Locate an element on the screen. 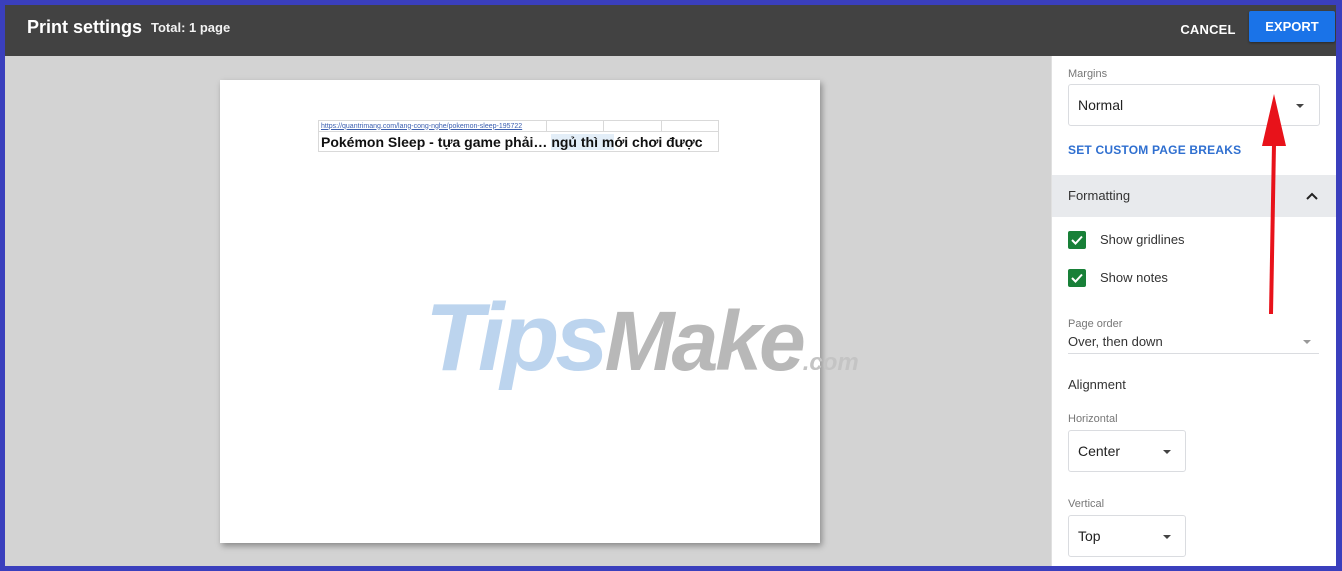 The image size is (1342, 571). page-order-select: Over, then down is located at coordinates (1193, 344).